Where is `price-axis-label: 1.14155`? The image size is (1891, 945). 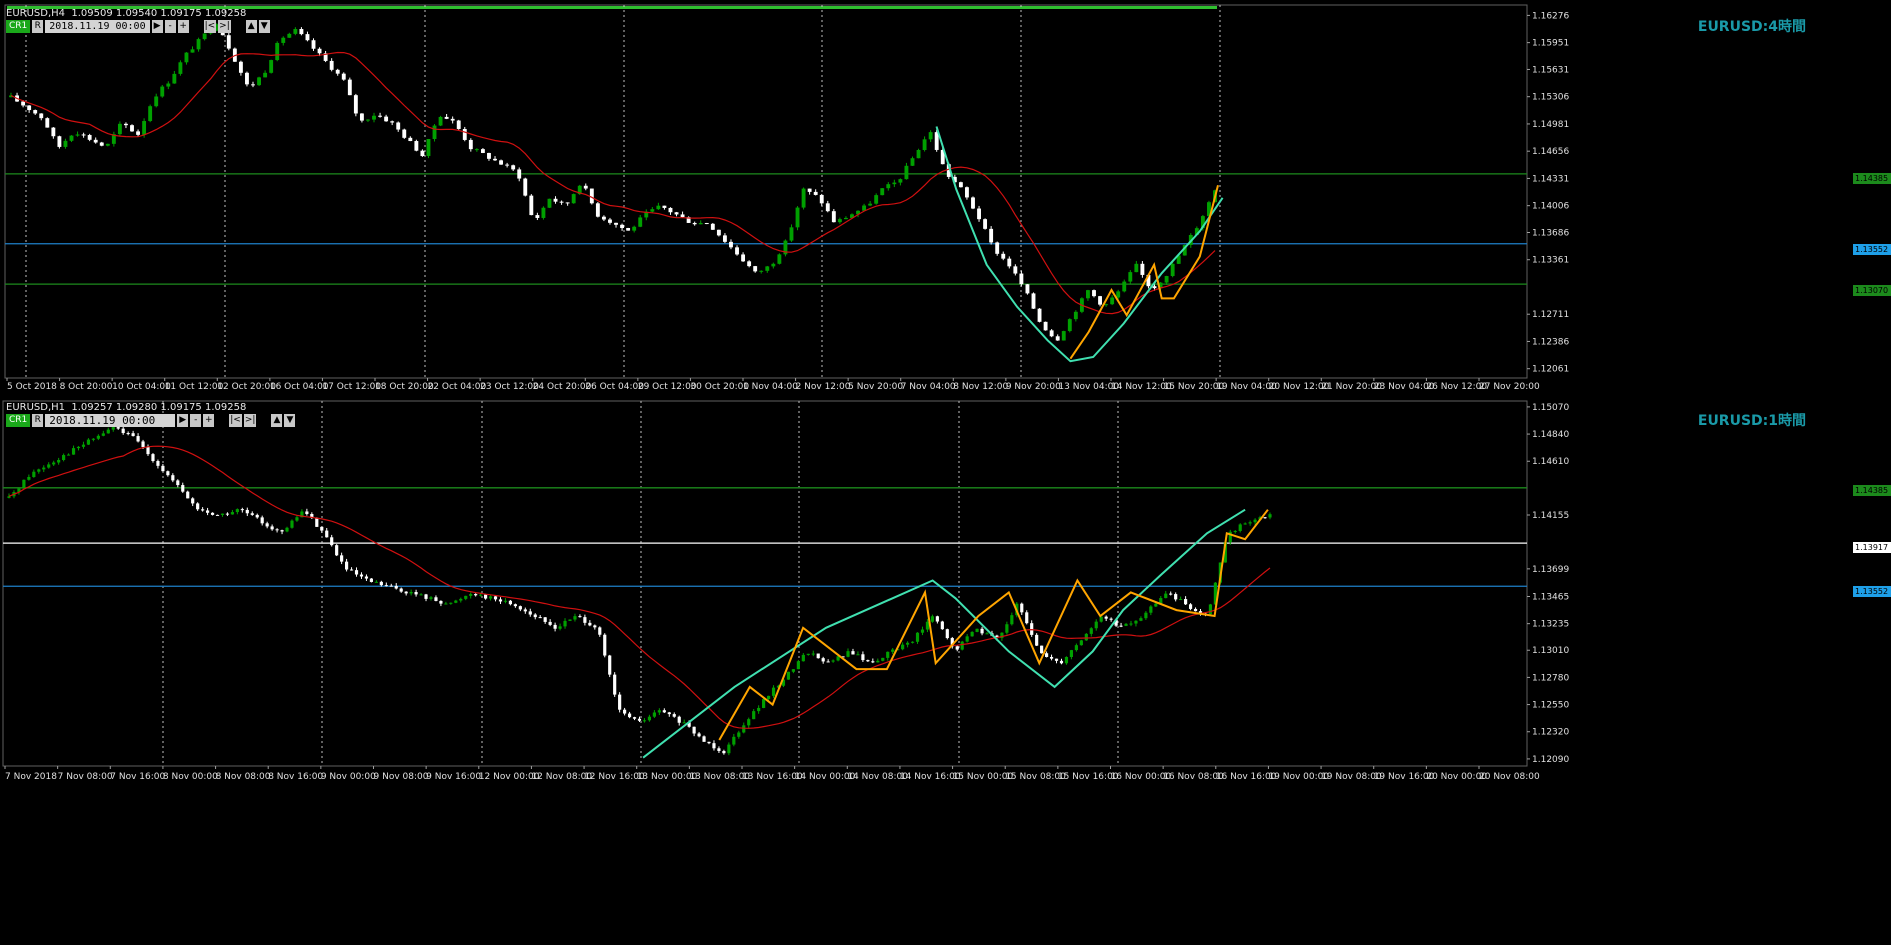 price-axis-label: 1.14155 is located at coordinates (1550, 516).